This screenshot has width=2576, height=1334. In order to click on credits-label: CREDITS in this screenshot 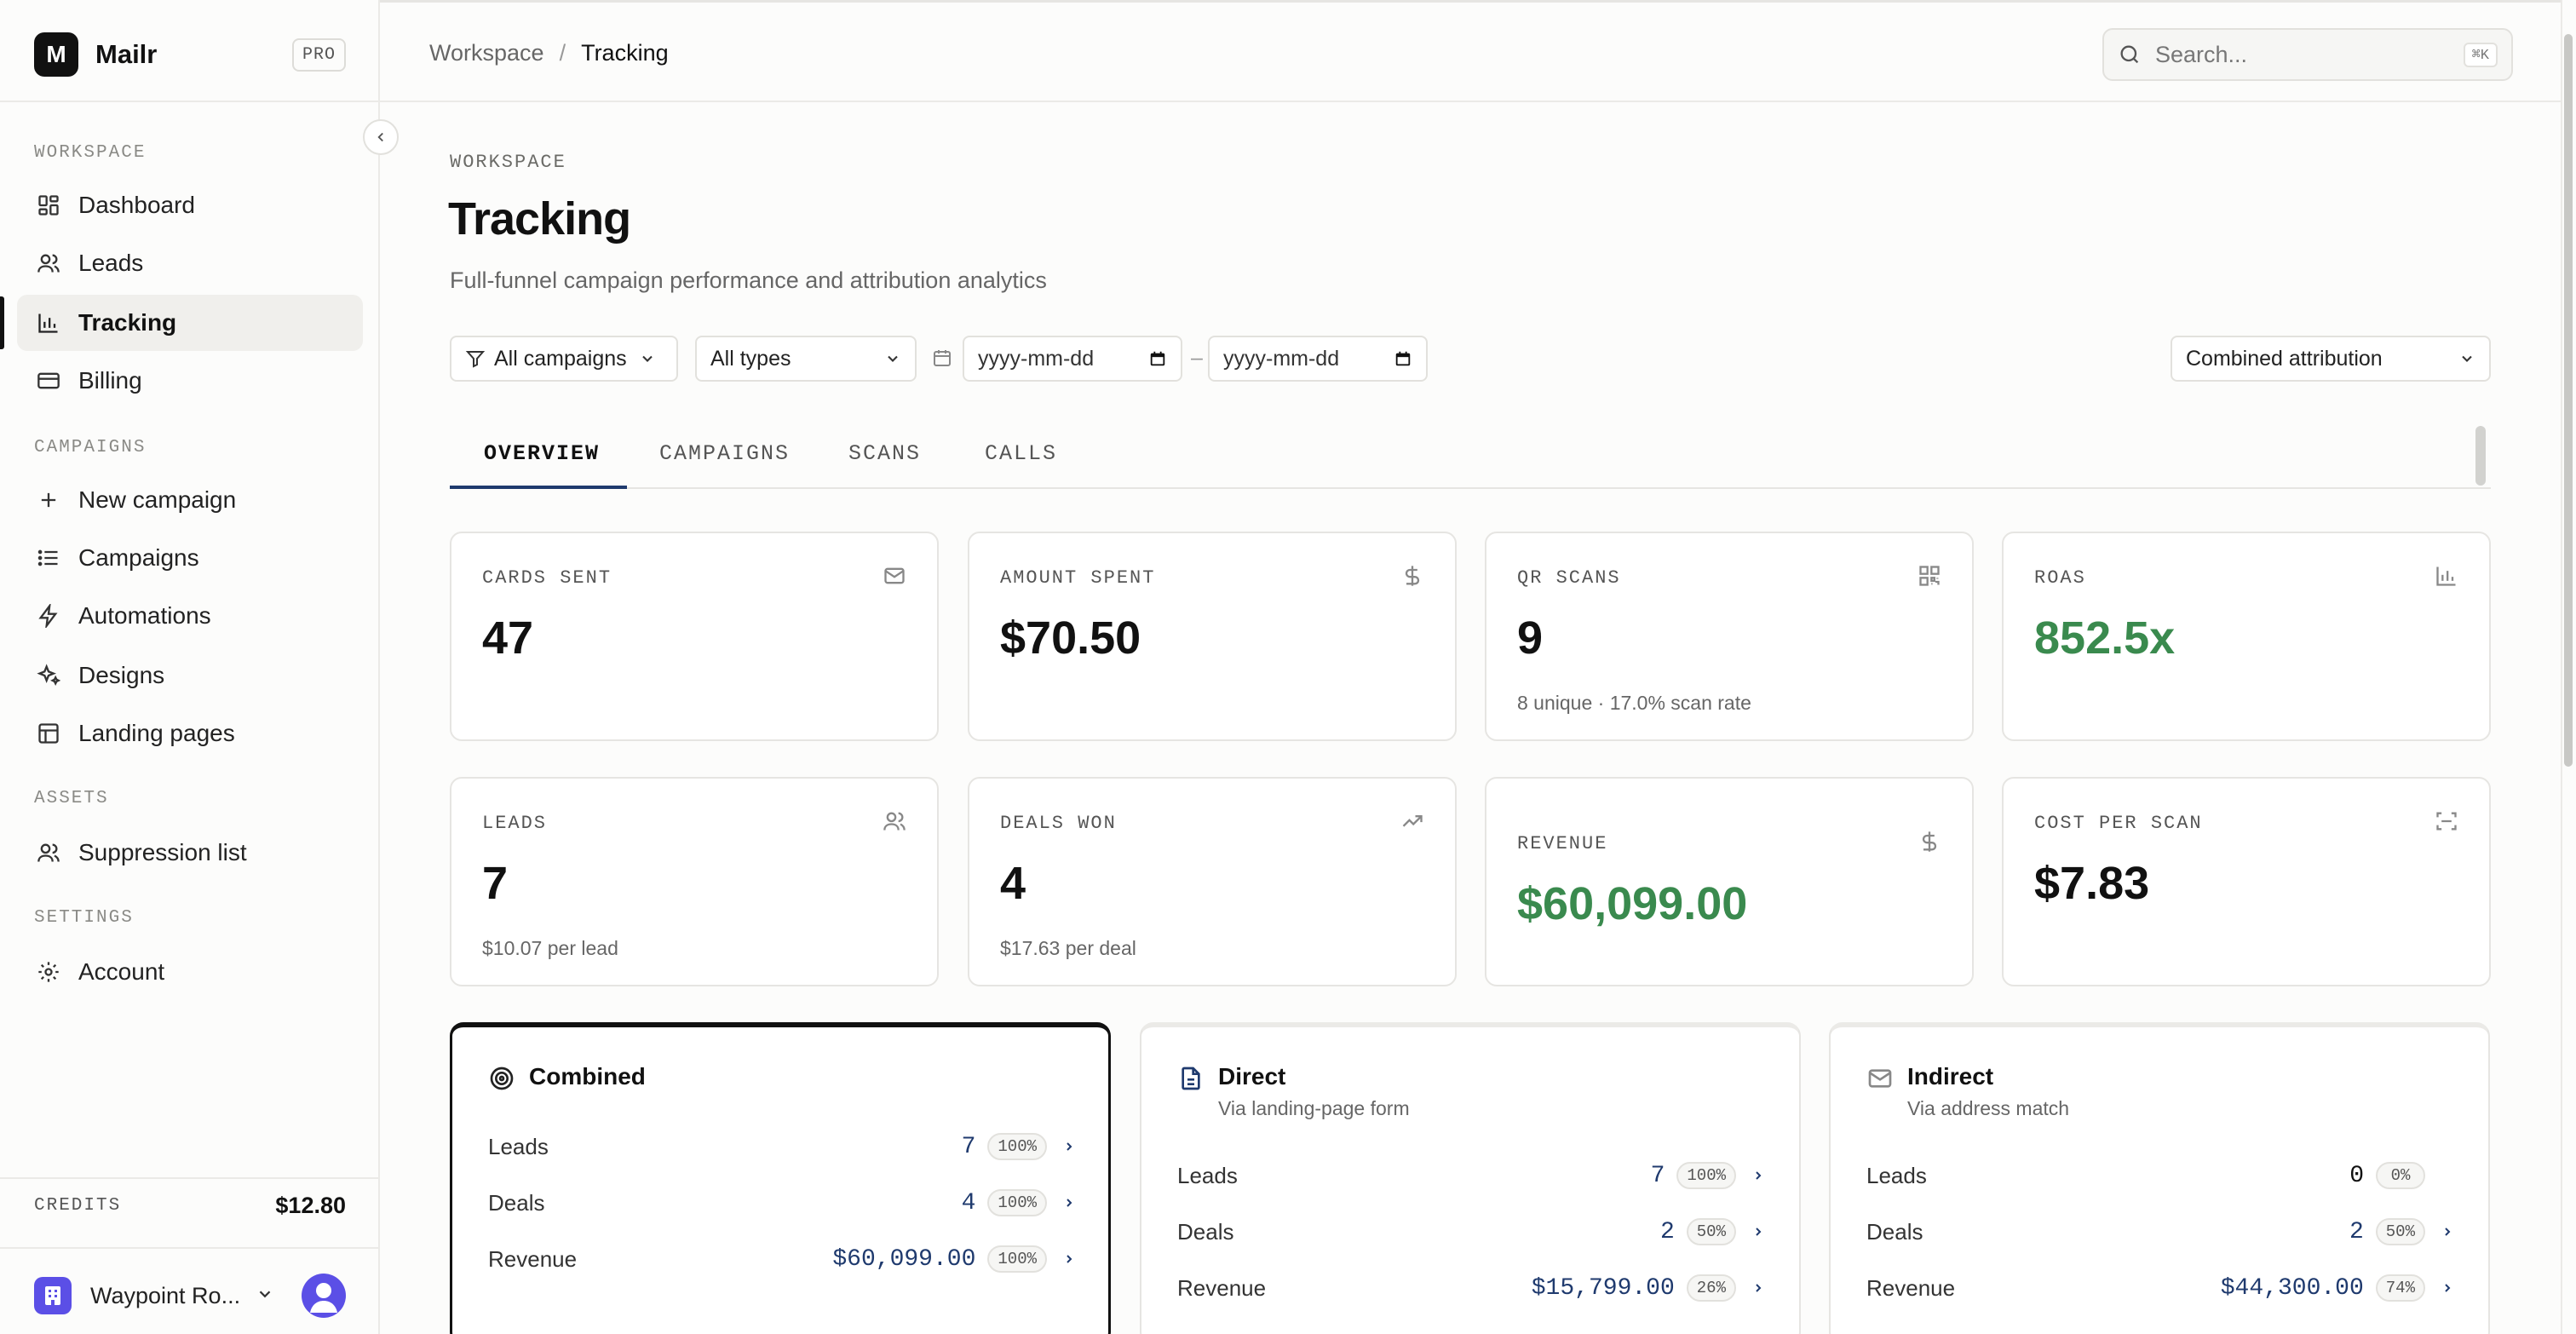, I will do `click(78, 1206)`.